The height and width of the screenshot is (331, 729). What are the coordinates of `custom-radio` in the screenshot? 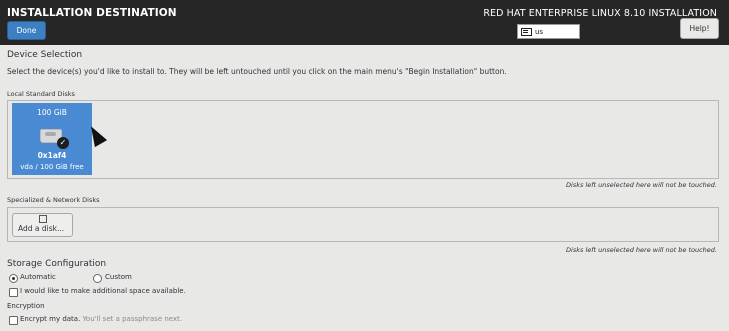 It's located at (97, 278).